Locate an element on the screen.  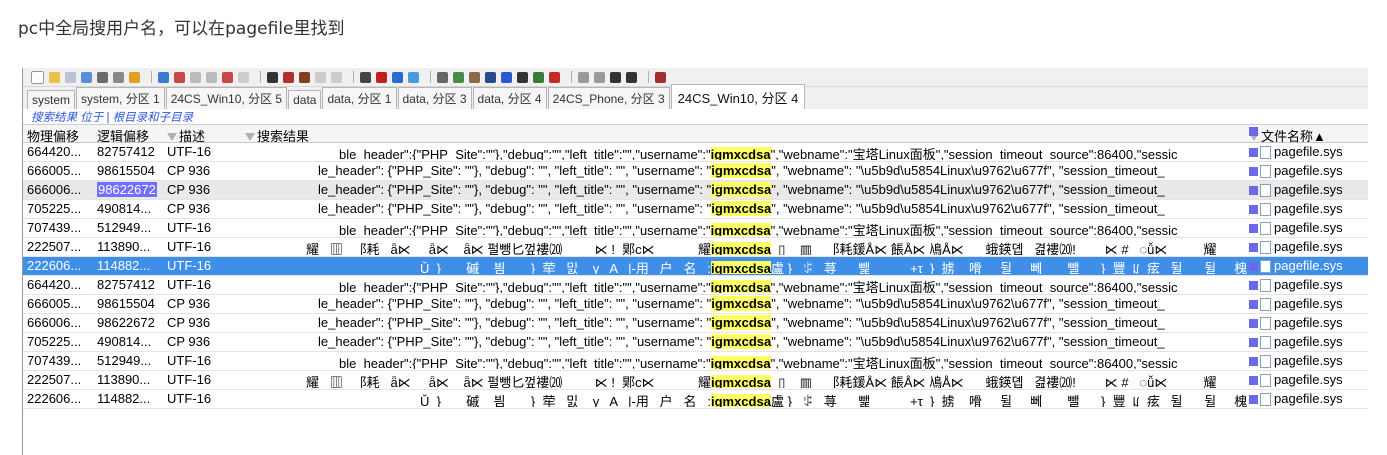
tool-c-icon is located at coordinates (474, 77).